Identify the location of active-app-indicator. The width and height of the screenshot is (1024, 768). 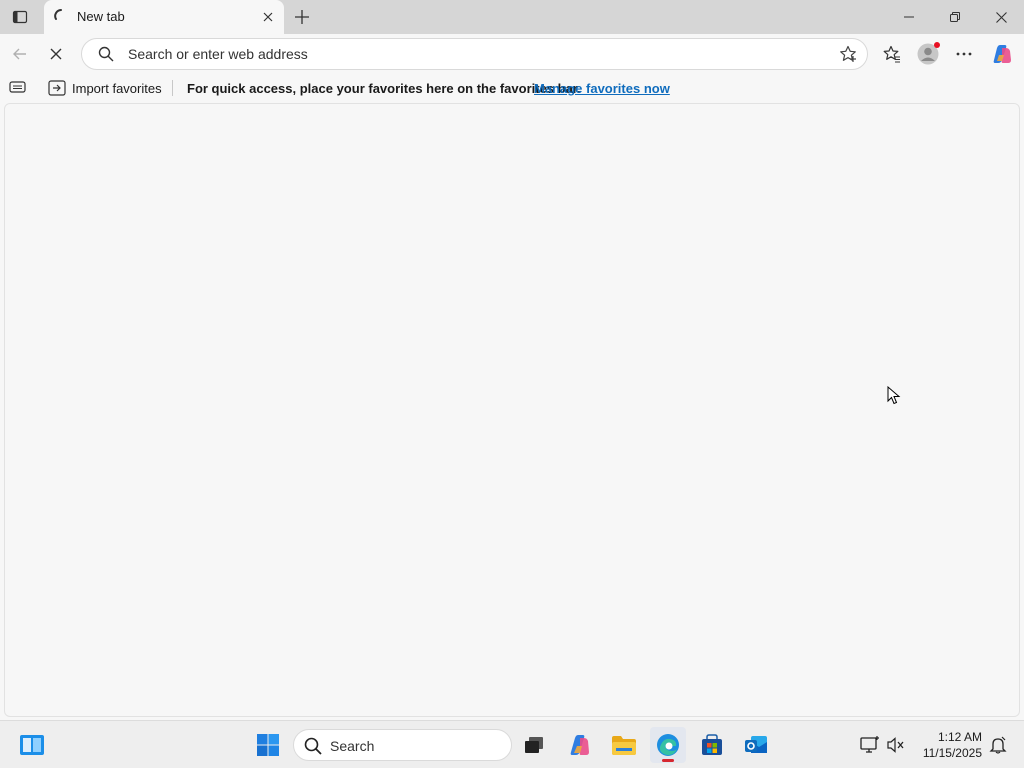
(668, 760).